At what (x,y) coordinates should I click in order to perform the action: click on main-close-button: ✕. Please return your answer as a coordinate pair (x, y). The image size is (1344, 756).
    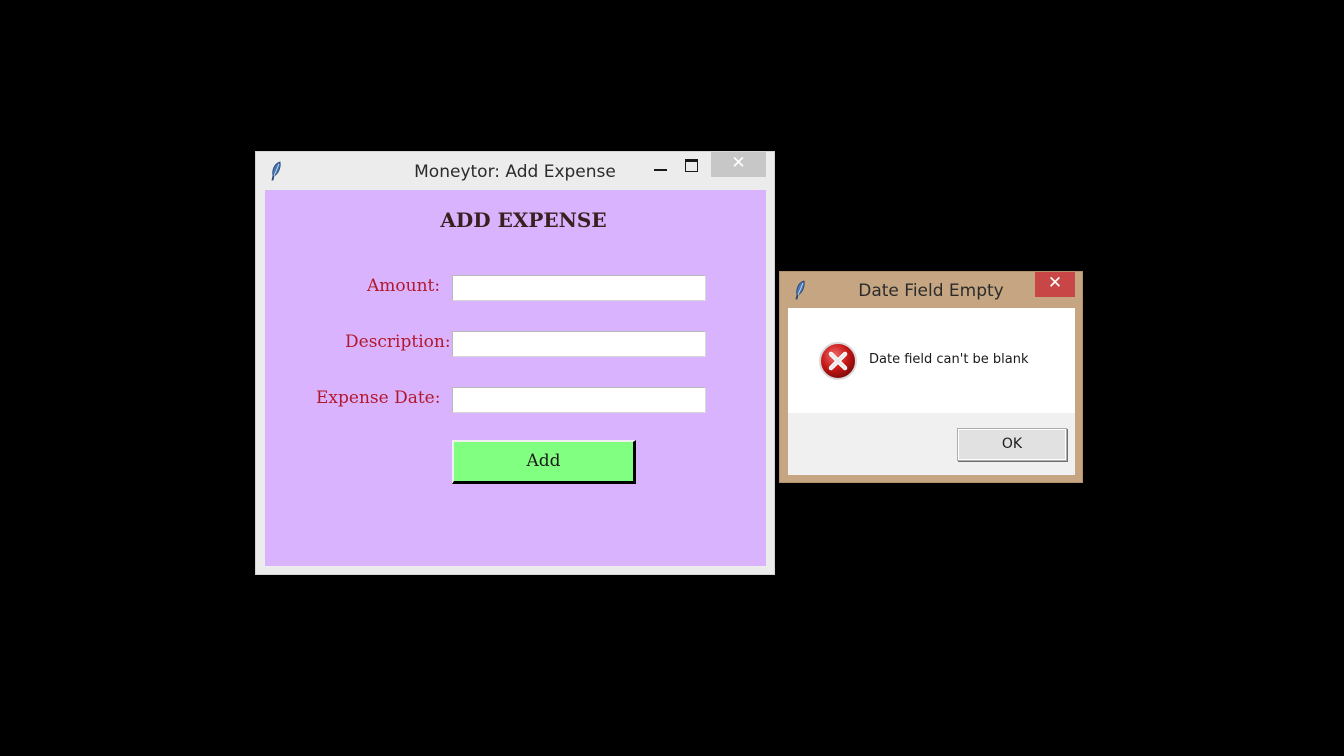
    Looking at the image, I should click on (738, 164).